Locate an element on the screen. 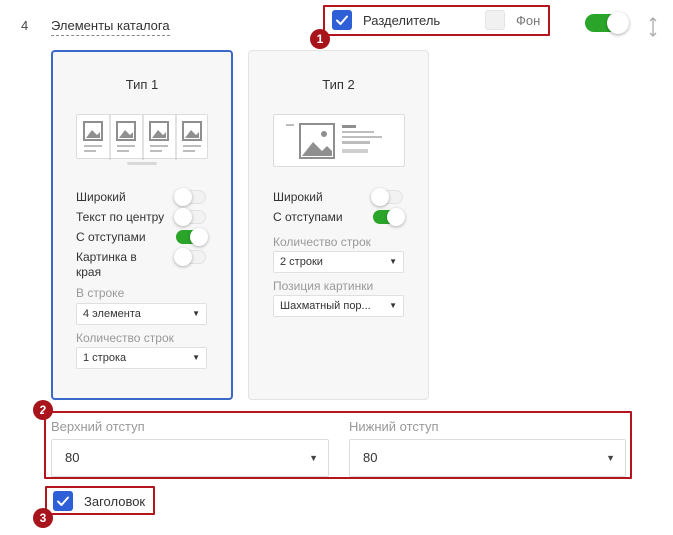 The width and height of the screenshot is (673, 535). drag-handle-icon is located at coordinates (653, 27).